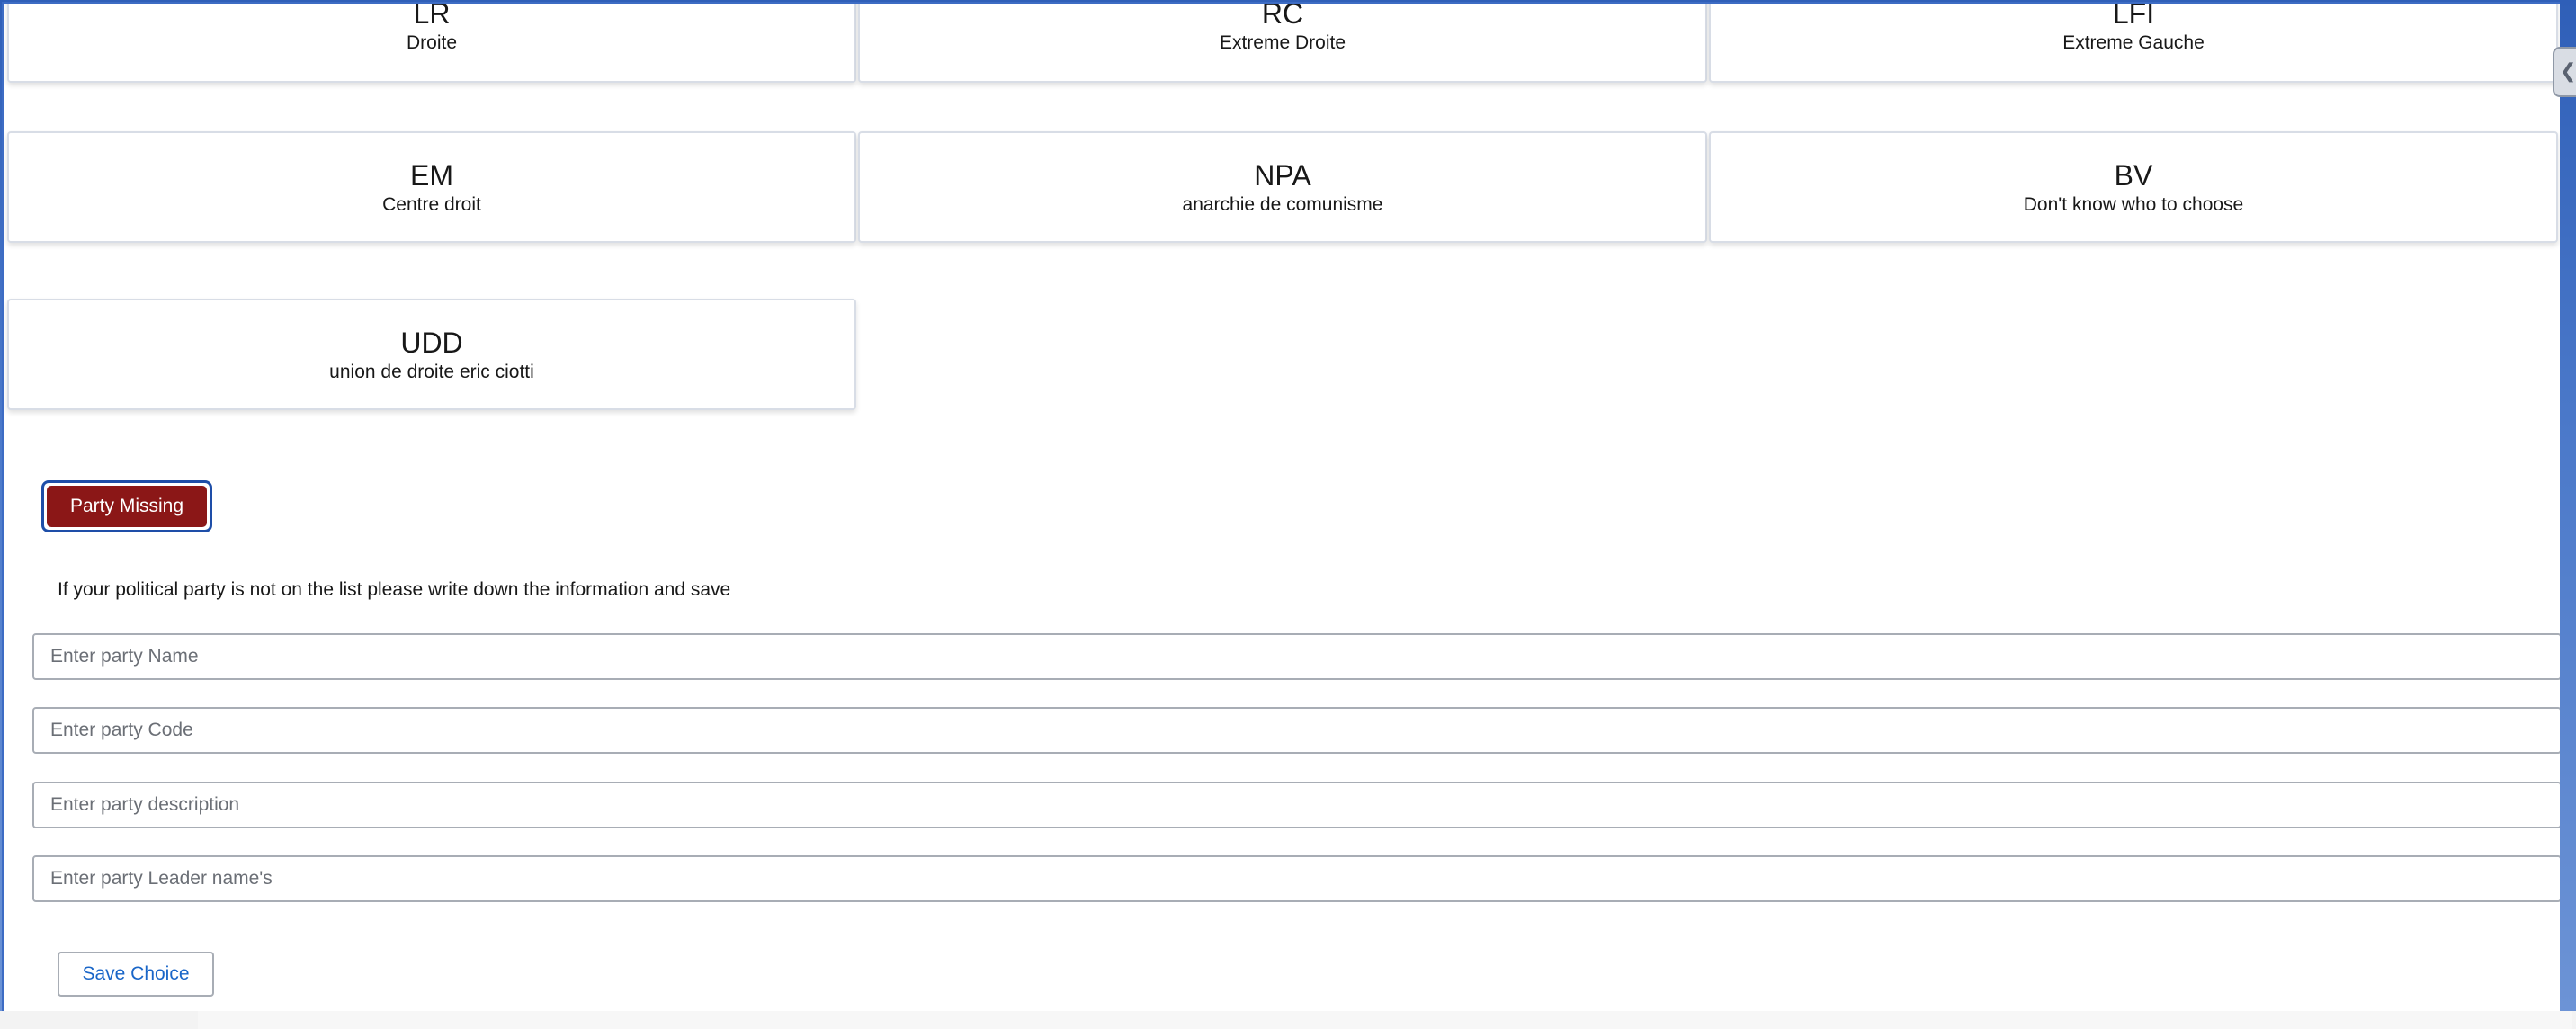  I want to click on party-card-rc: RC Extreme Droite, so click(1282, 42).